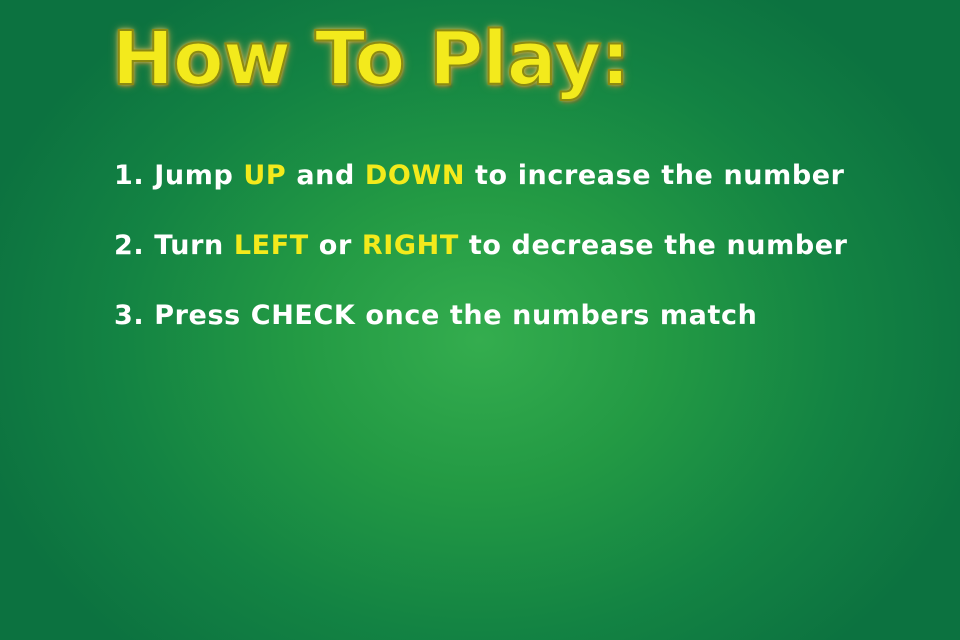 The image size is (960, 640). Describe the element at coordinates (129, 315) in the screenshot. I see `rule-number: 3.` at that location.